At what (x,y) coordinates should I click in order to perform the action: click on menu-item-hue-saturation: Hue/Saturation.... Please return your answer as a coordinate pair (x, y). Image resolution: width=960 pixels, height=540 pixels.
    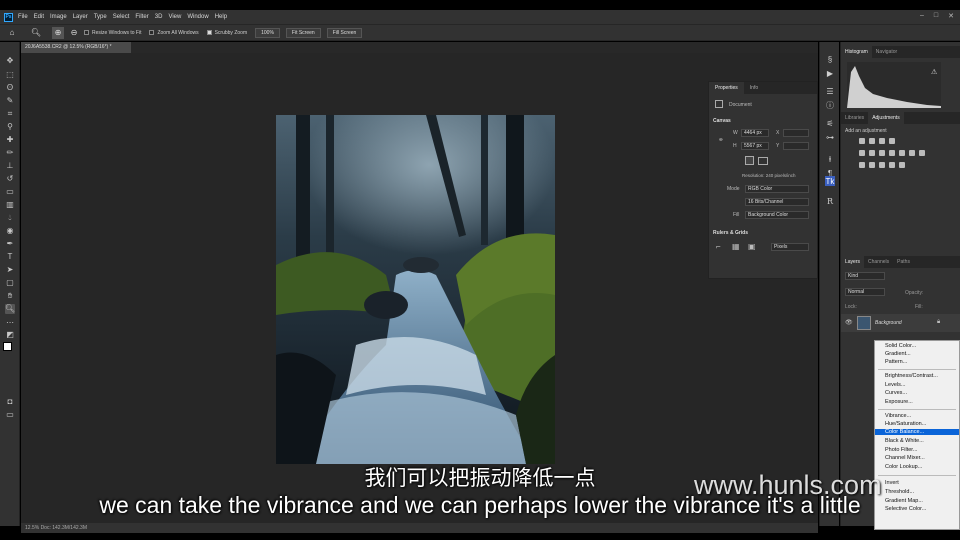
    Looking at the image, I should click on (905, 424).